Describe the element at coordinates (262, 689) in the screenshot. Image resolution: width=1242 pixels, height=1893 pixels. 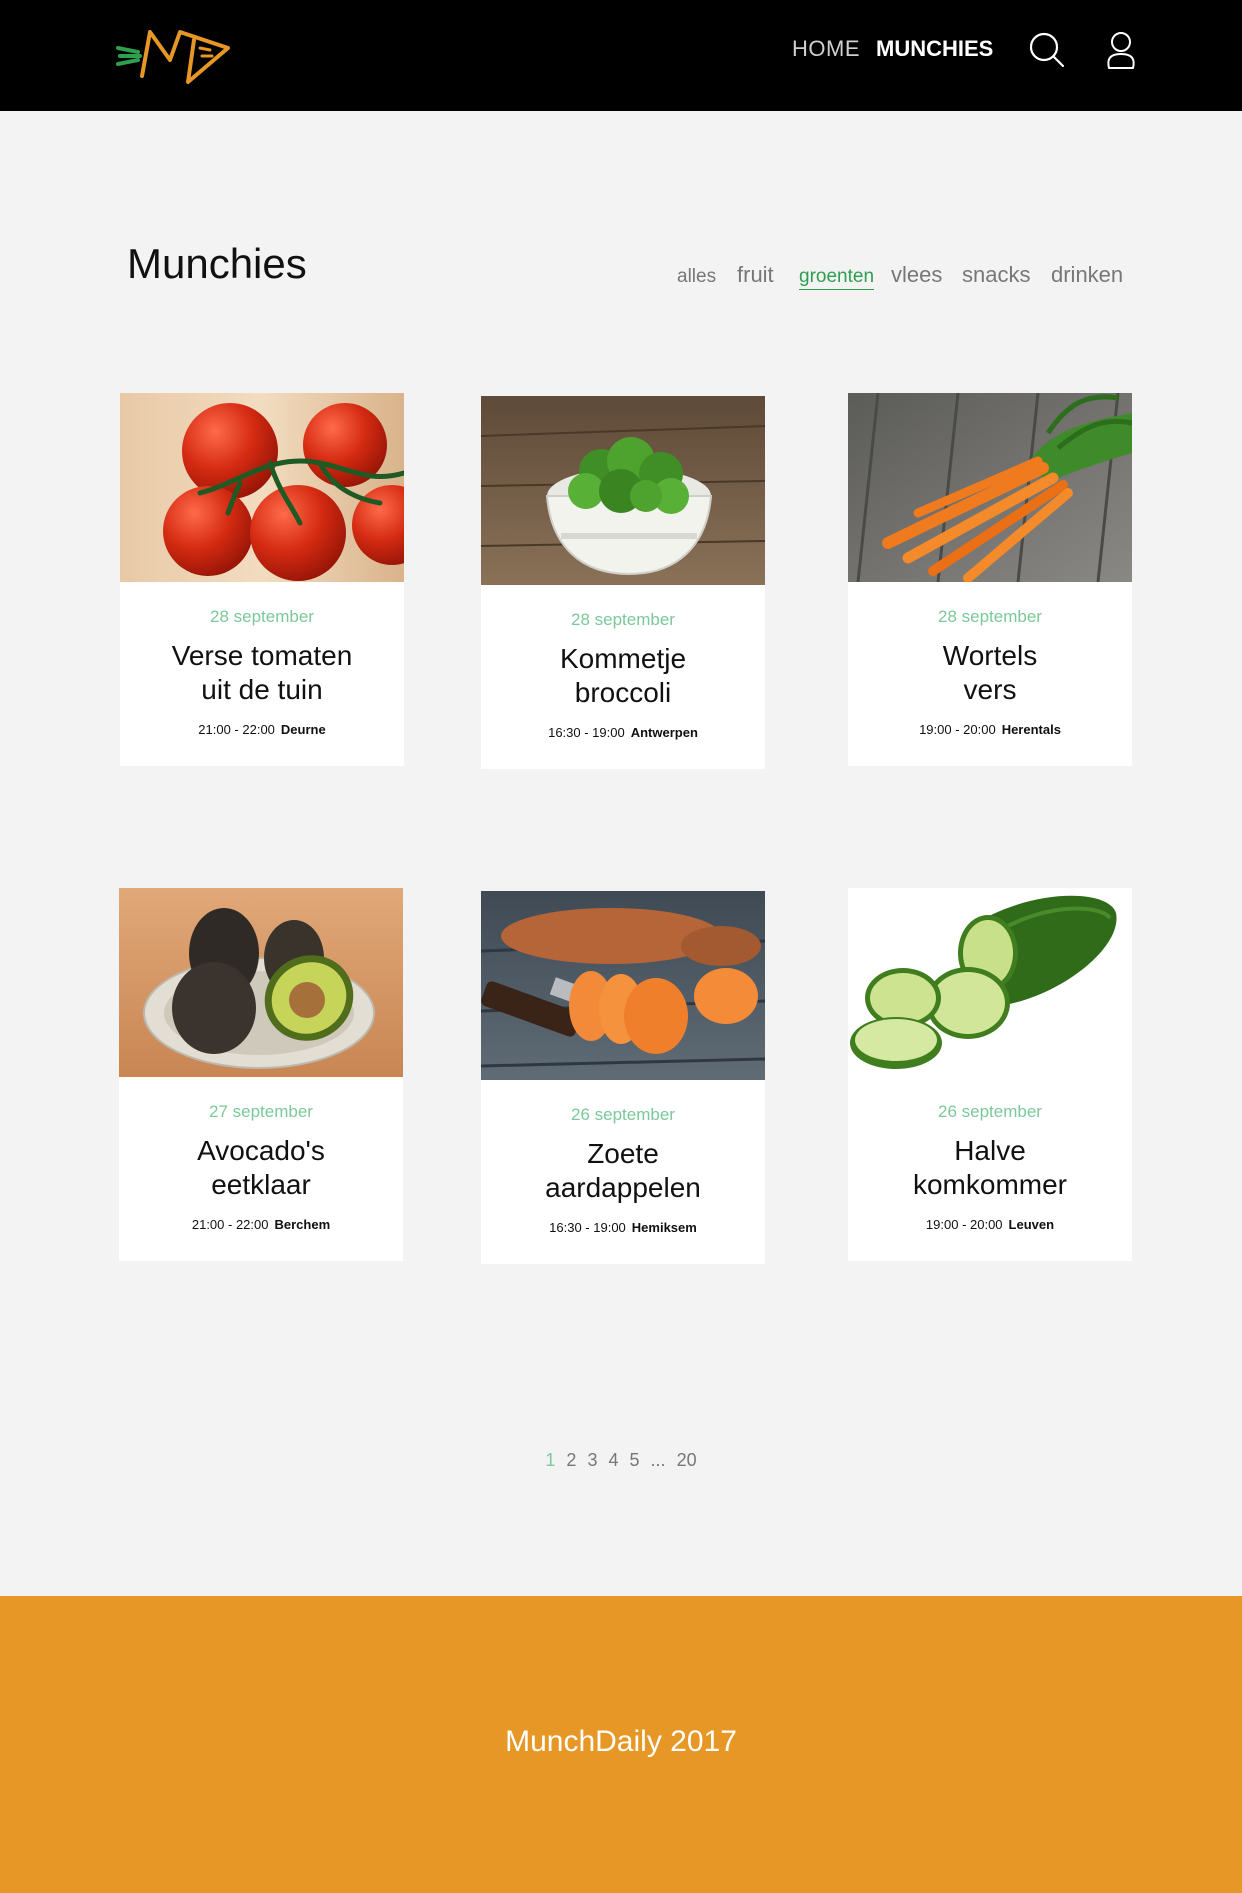
I see `card-title-line: uit de tuin` at that location.